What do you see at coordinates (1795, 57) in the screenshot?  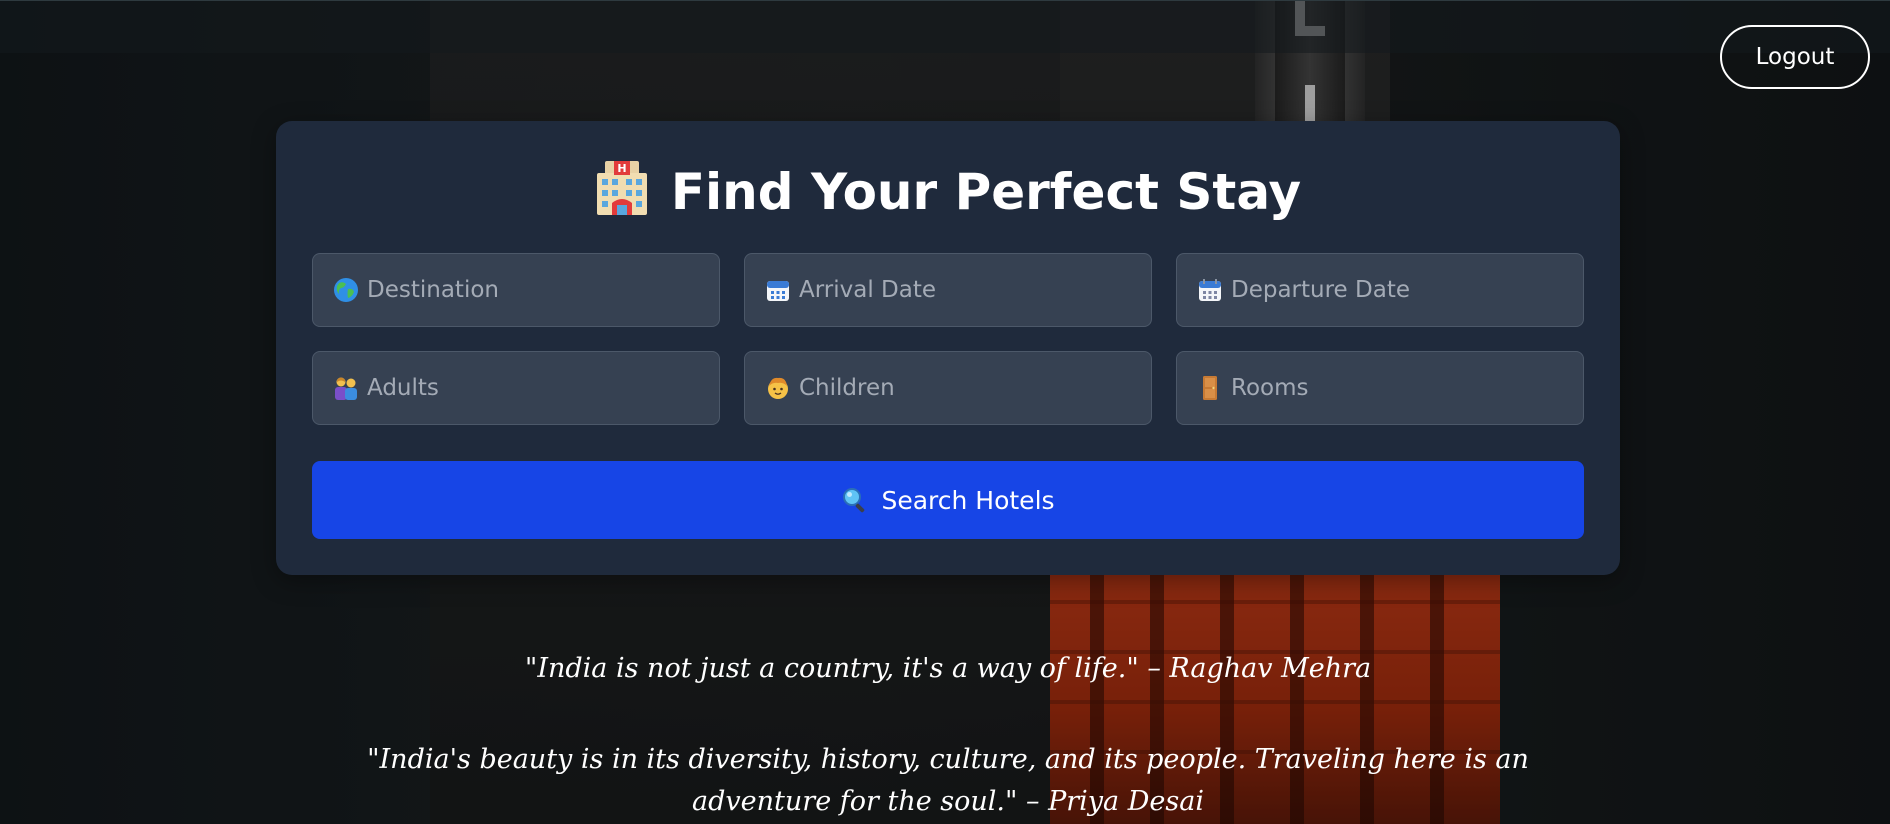 I see `logout-button: Logout` at bounding box center [1795, 57].